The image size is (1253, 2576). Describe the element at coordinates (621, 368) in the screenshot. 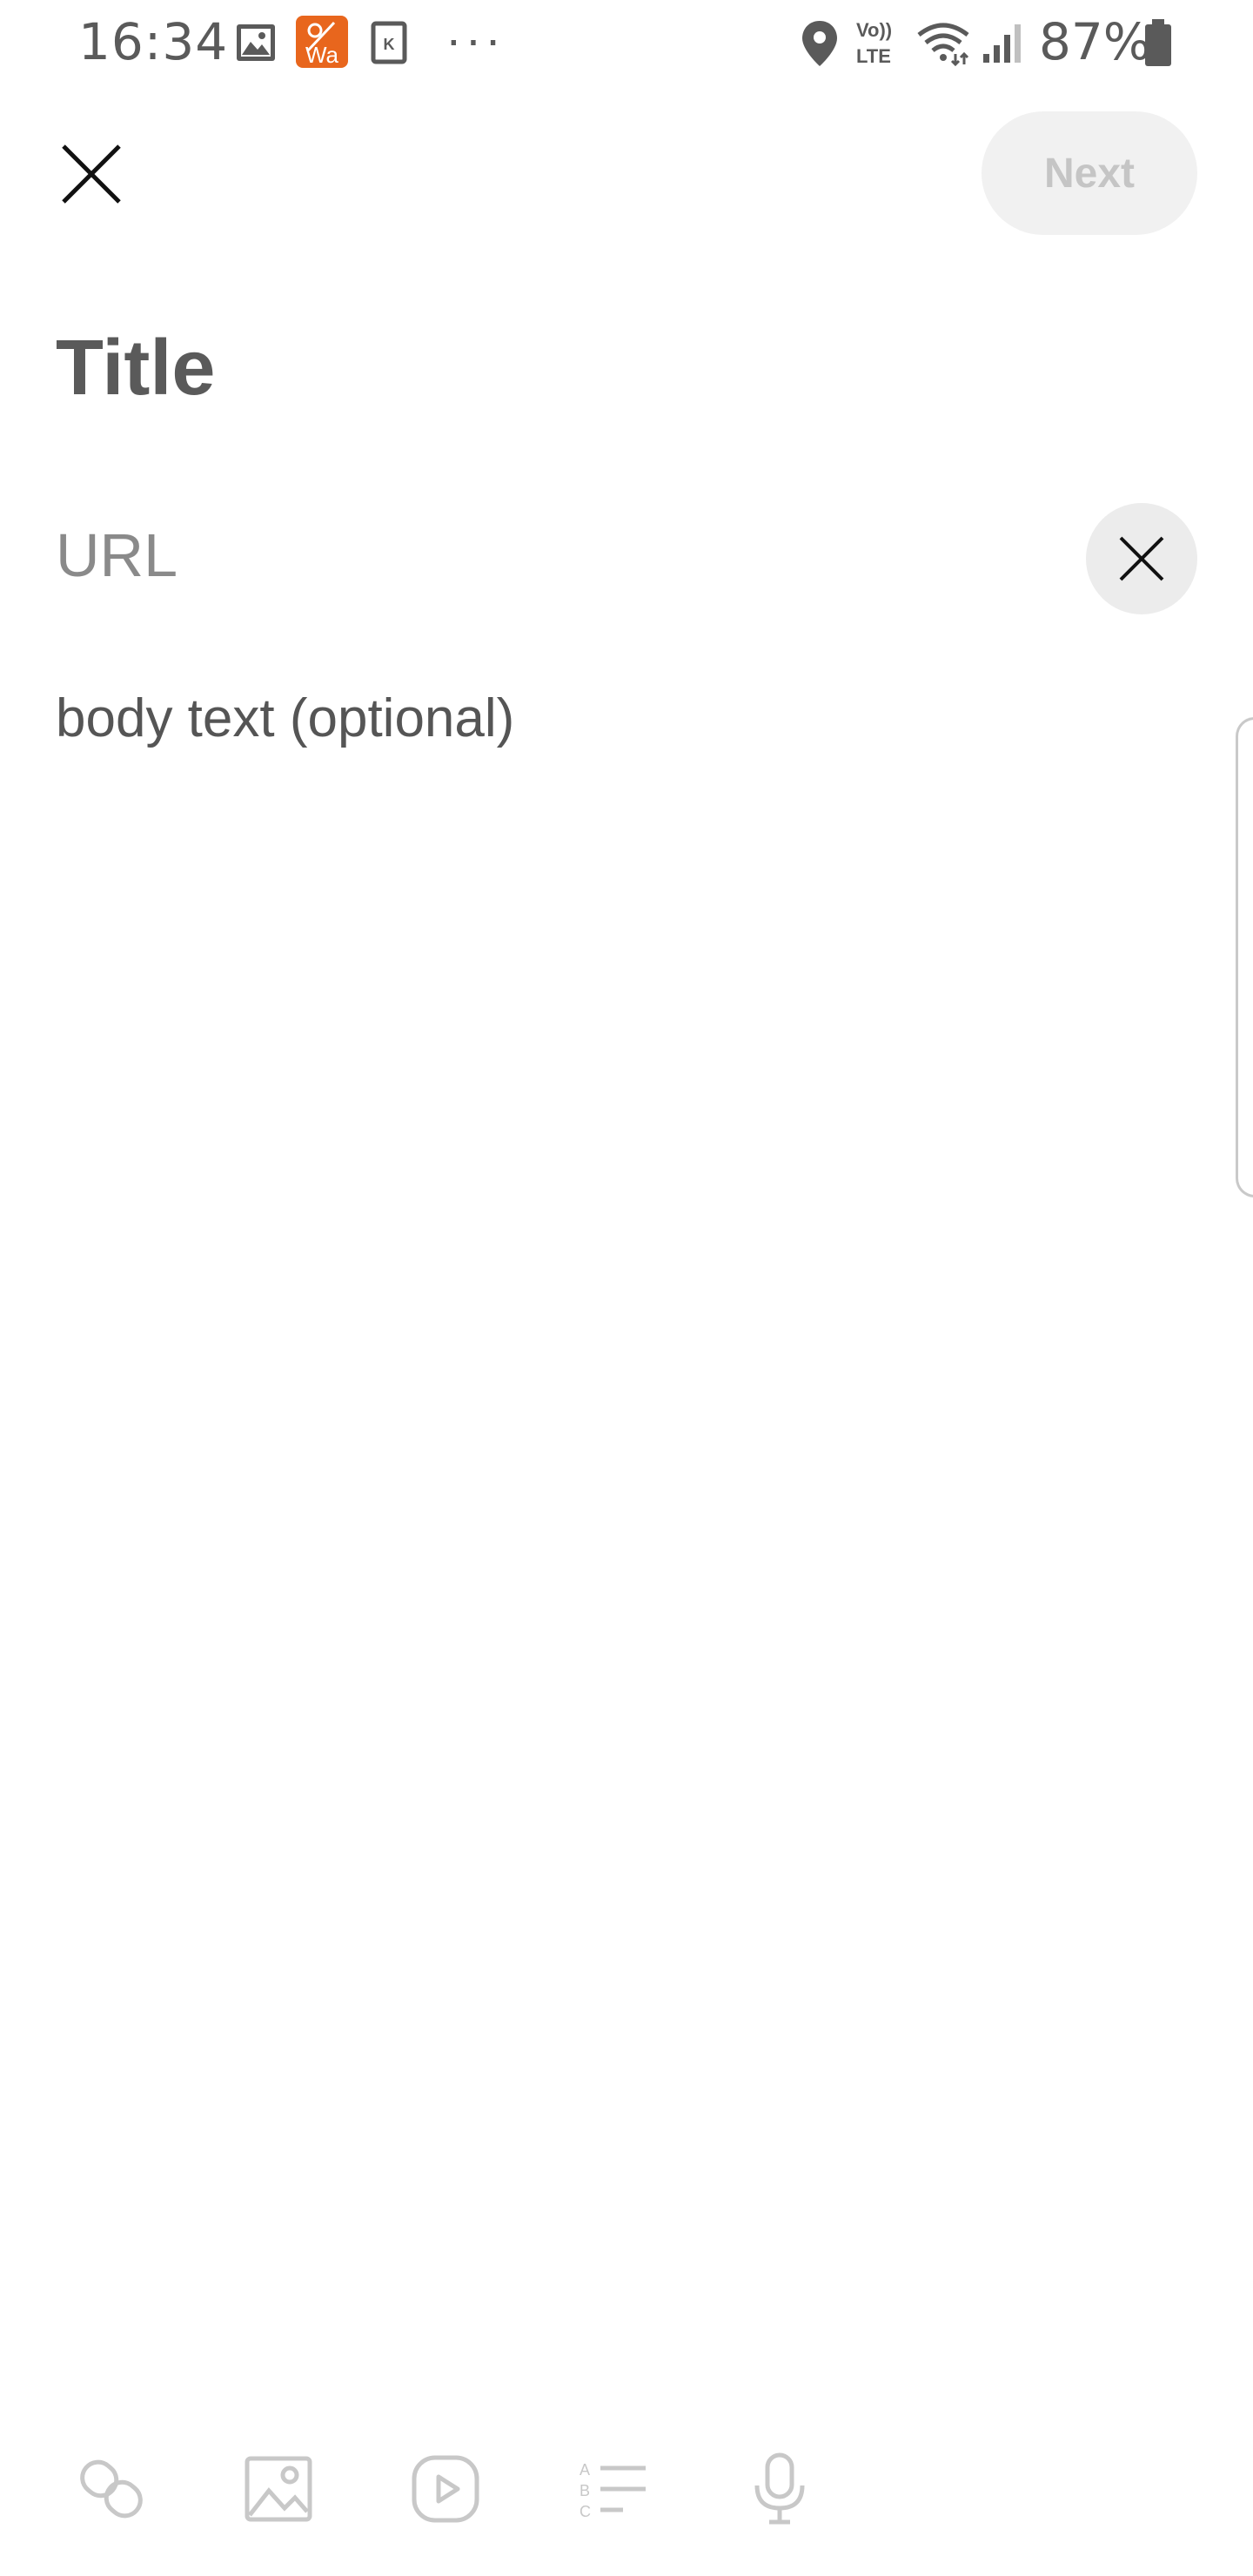

I see `title-input: Title` at that location.